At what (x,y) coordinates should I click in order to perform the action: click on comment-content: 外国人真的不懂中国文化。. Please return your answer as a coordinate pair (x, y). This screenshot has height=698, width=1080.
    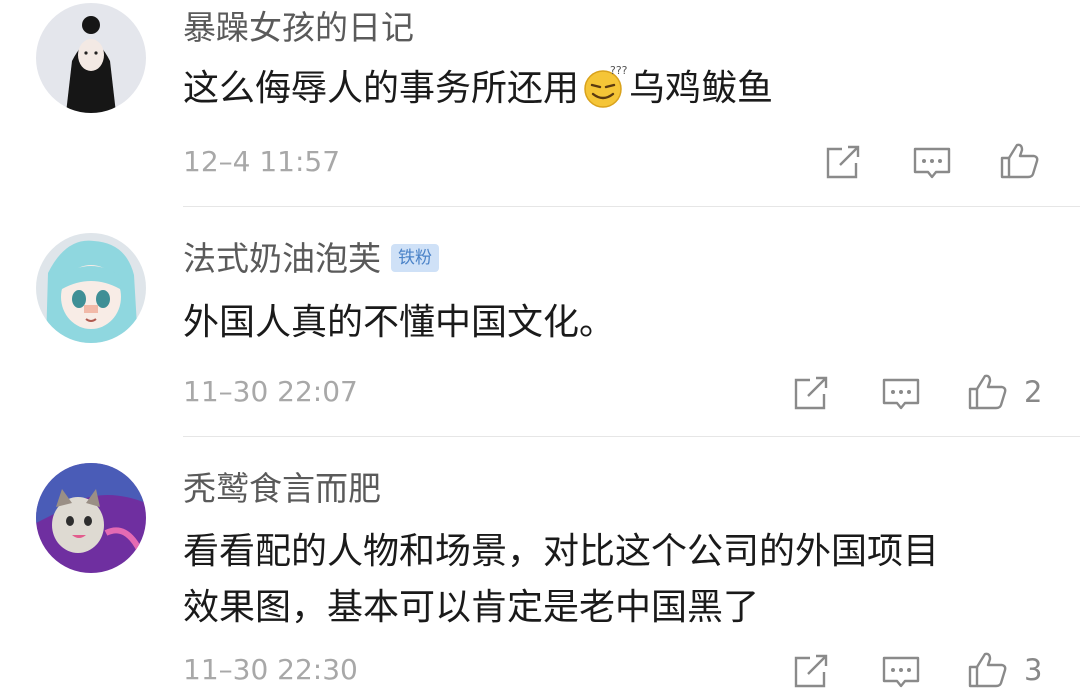
    Looking at the image, I should click on (399, 323).